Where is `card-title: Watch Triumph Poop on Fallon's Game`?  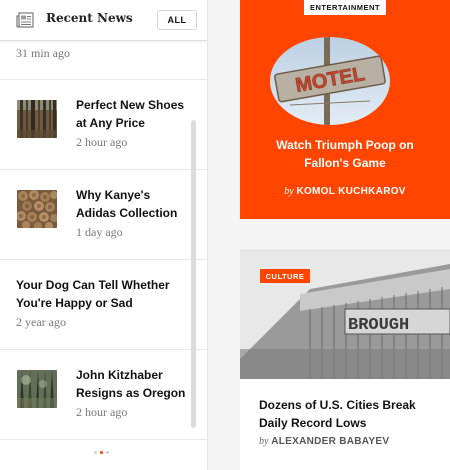 card-title: Watch Triumph Poop on Fallon's Game is located at coordinates (345, 154).